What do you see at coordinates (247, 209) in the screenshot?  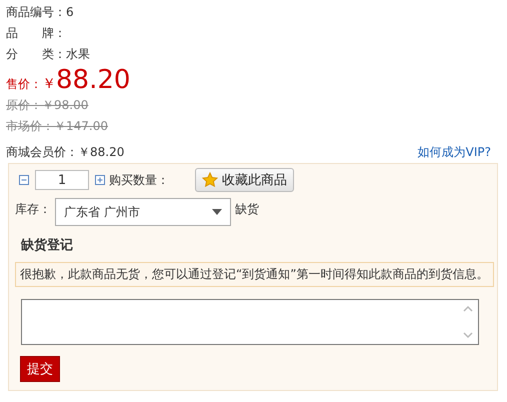 I see `stock-status: 缺货` at bounding box center [247, 209].